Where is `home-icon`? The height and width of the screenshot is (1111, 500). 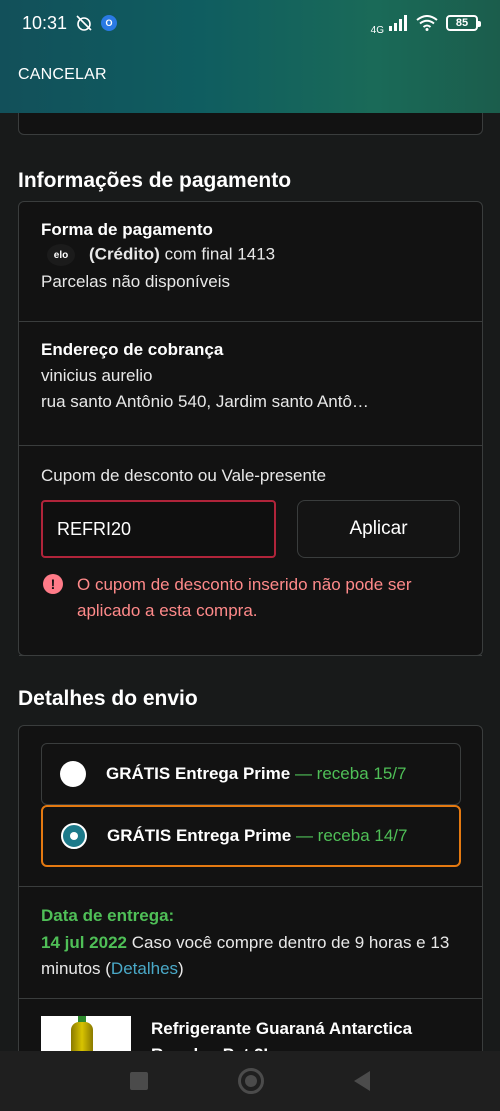
home-icon is located at coordinates (251, 1081).